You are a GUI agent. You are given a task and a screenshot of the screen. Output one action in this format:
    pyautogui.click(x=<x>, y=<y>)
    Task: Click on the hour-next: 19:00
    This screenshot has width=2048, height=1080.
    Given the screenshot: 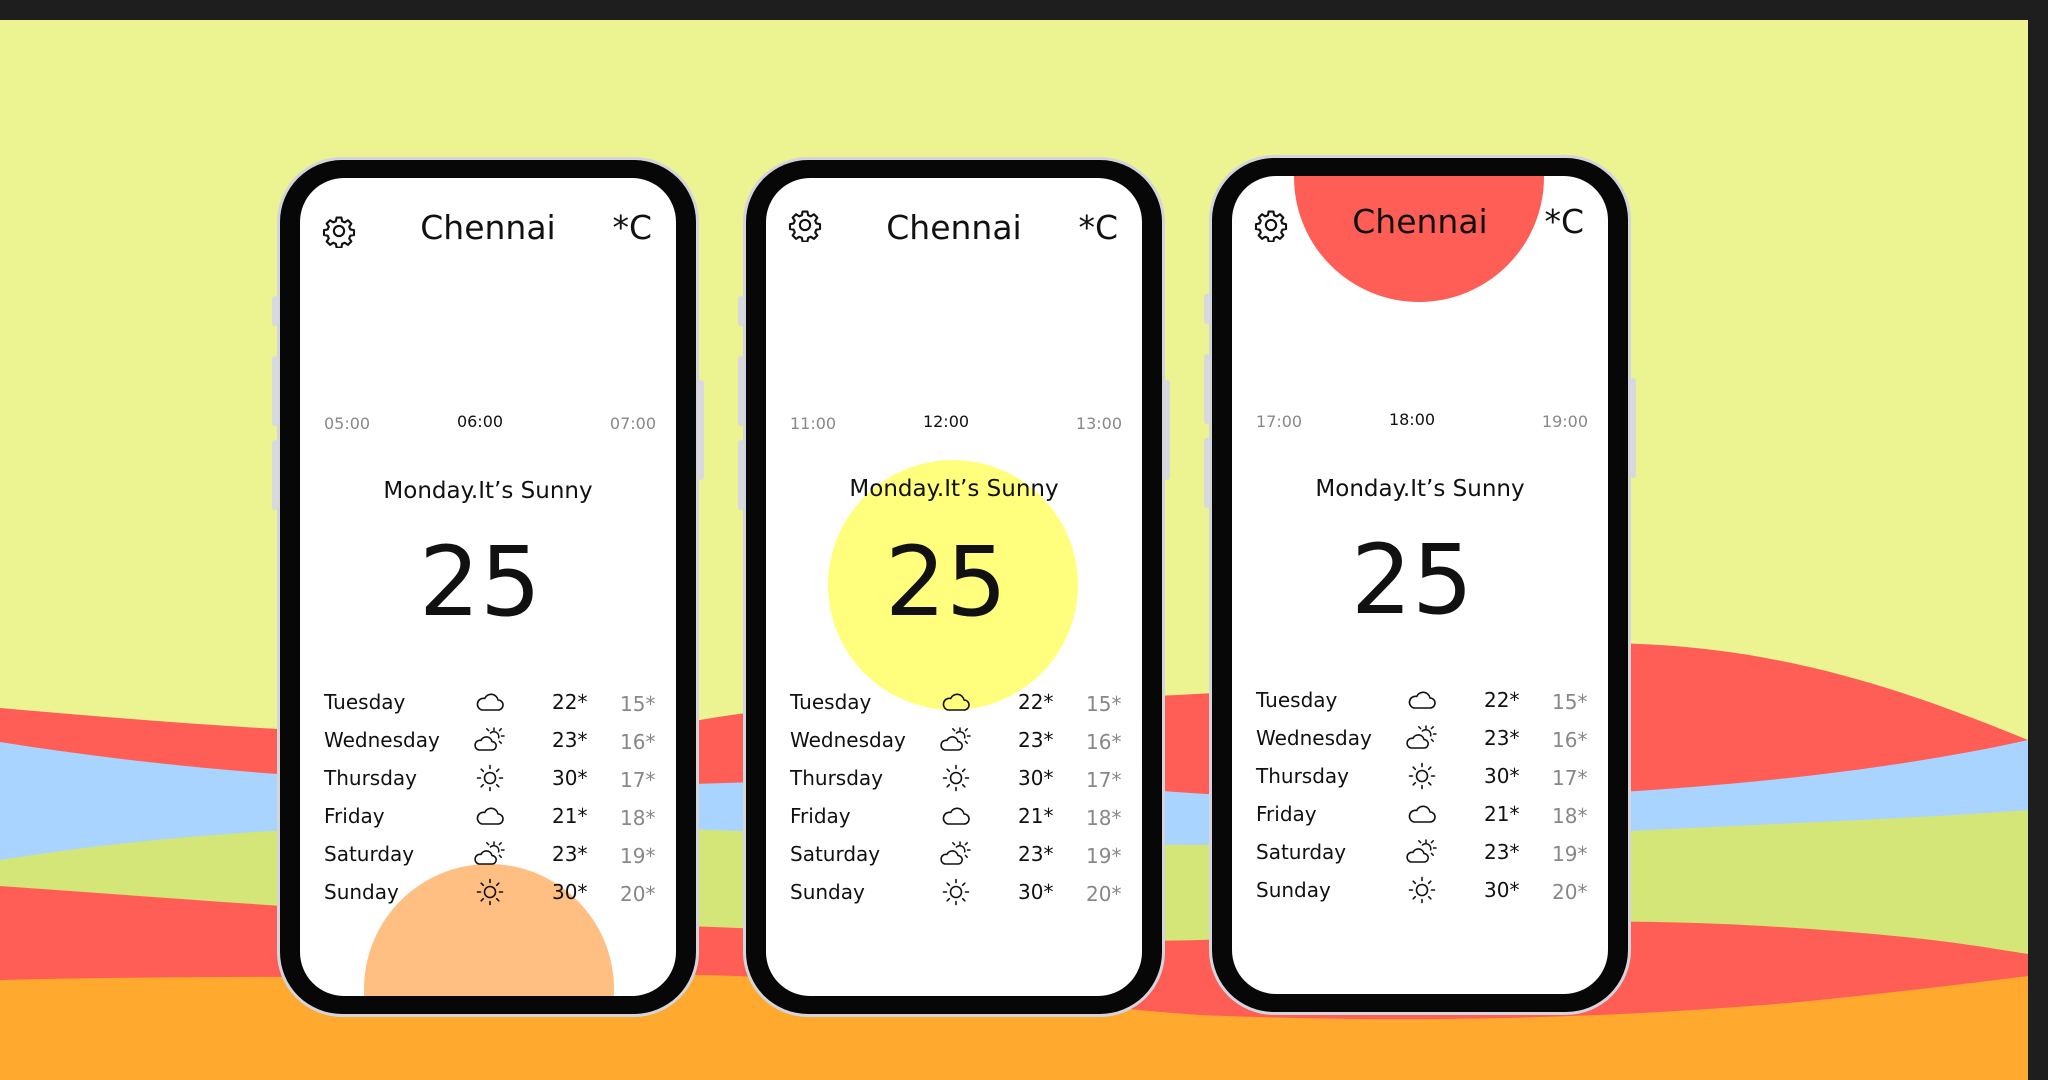 What is the action you would take?
    pyautogui.click(x=1565, y=421)
    